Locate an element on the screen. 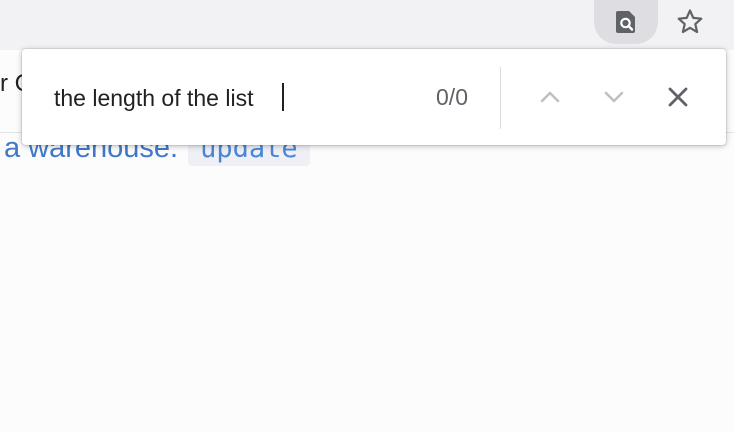 The height and width of the screenshot is (432, 734). find-bar-divider is located at coordinates (500, 98).